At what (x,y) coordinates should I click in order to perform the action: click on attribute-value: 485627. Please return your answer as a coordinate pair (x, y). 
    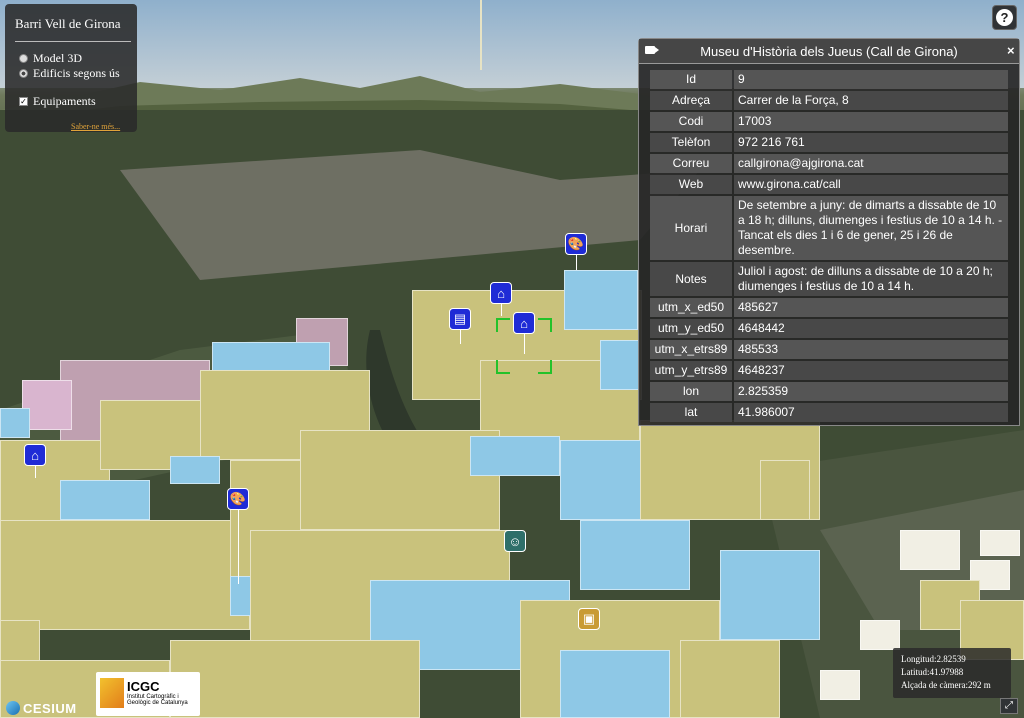
    Looking at the image, I should click on (871, 307).